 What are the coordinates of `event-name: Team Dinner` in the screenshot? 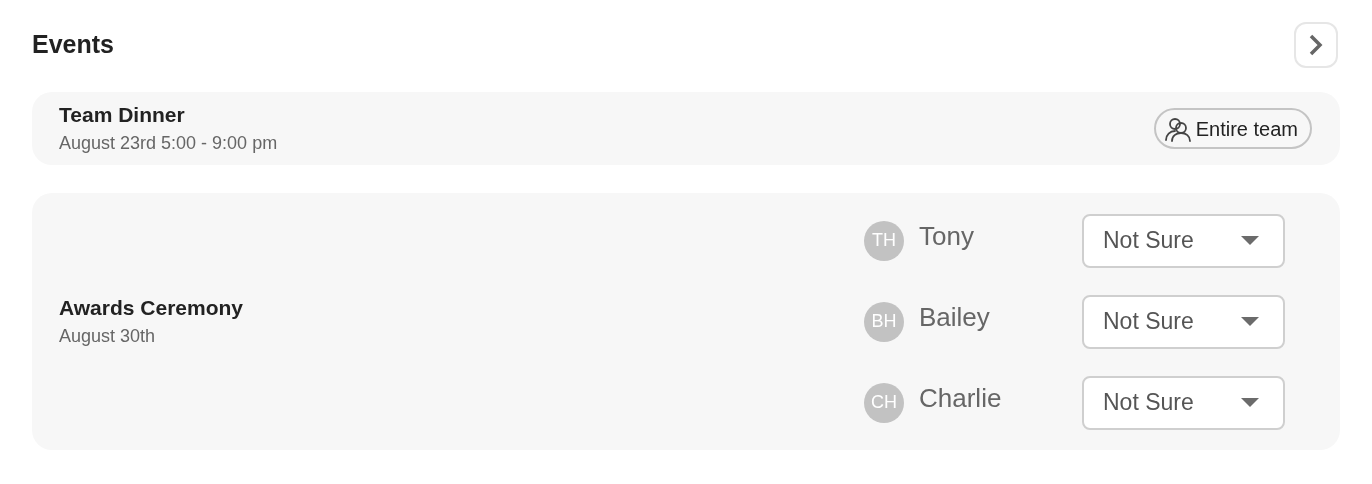 It's located at (122, 114).